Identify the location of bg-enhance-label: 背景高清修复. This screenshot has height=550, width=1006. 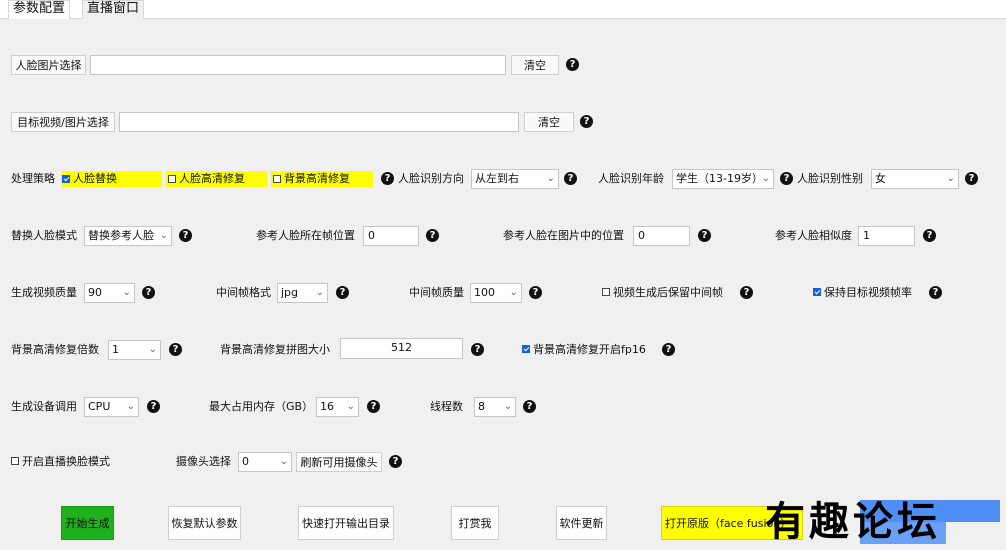
(317, 178).